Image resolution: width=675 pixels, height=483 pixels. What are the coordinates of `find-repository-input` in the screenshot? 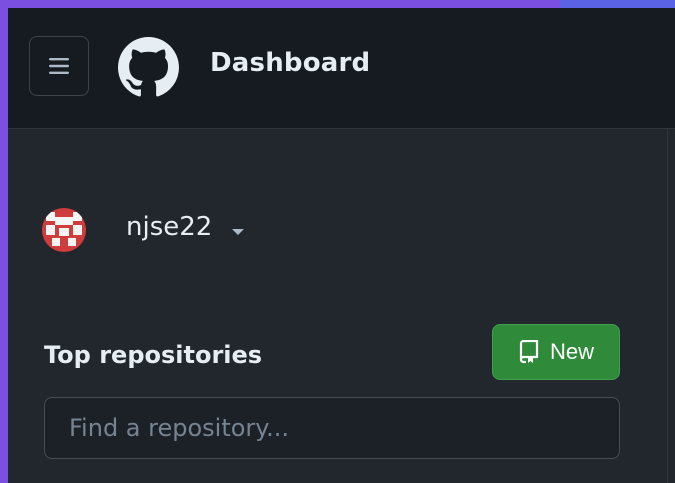 It's located at (332, 428).